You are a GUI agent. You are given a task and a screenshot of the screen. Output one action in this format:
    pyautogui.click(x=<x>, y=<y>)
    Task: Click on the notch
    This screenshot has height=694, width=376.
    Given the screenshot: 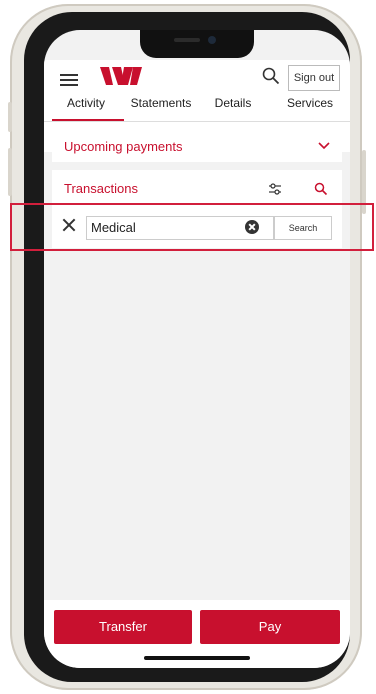 What is the action you would take?
    pyautogui.click(x=197, y=44)
    